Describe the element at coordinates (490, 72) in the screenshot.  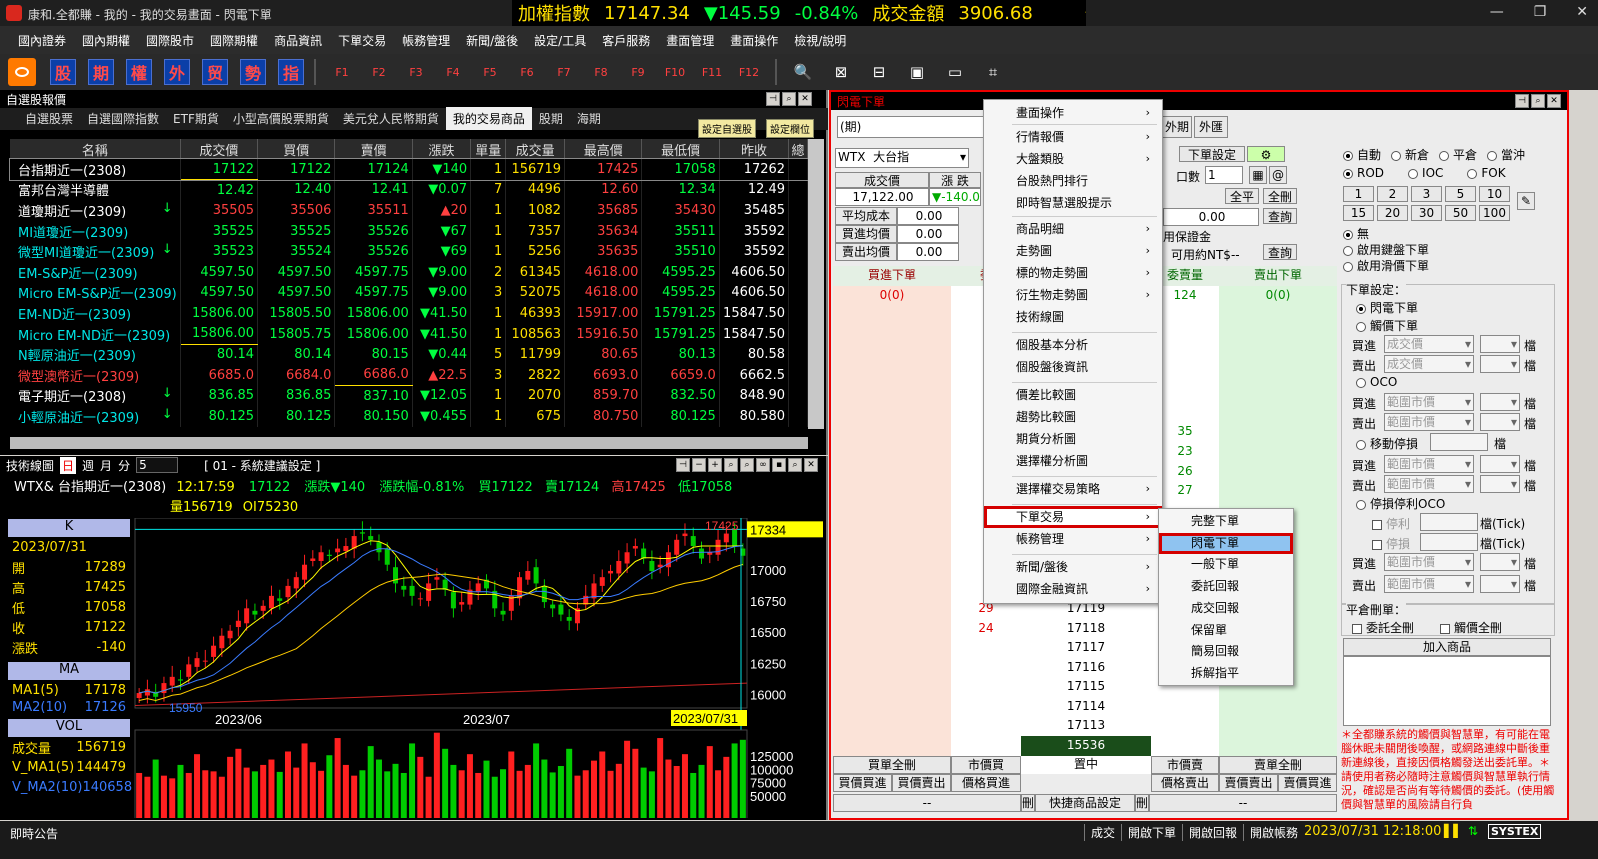
I see `function-key-button: F5` at that location.